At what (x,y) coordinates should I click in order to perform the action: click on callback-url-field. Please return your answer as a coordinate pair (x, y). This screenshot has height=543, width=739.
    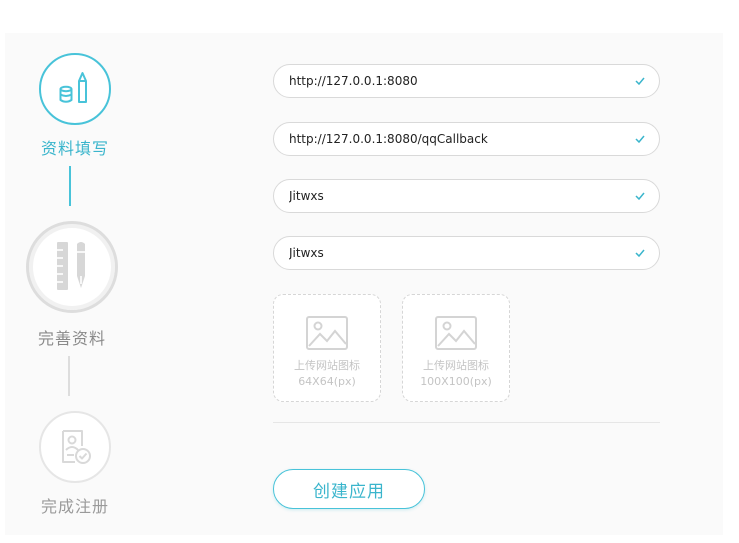
    Looking at the image, I should click on (466, 139).